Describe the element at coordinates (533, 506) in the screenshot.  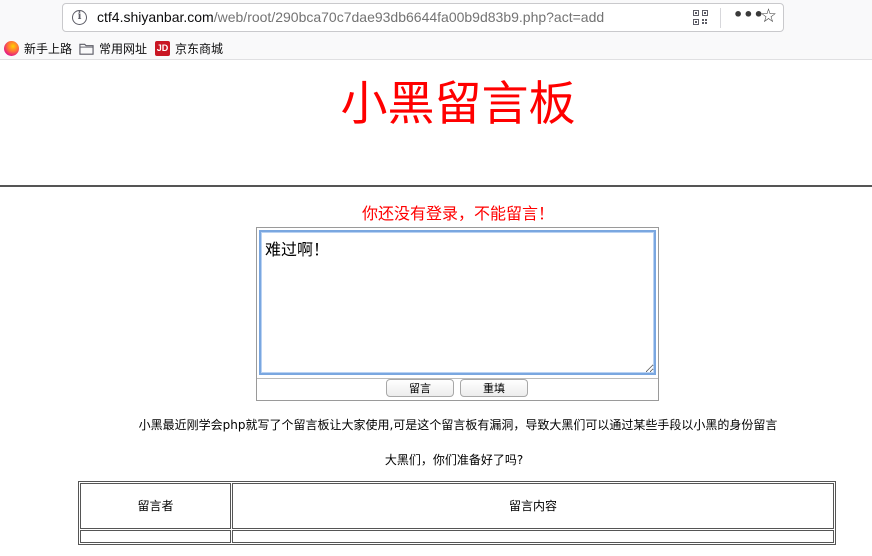
I see `header-content: 留言内容` at that location.